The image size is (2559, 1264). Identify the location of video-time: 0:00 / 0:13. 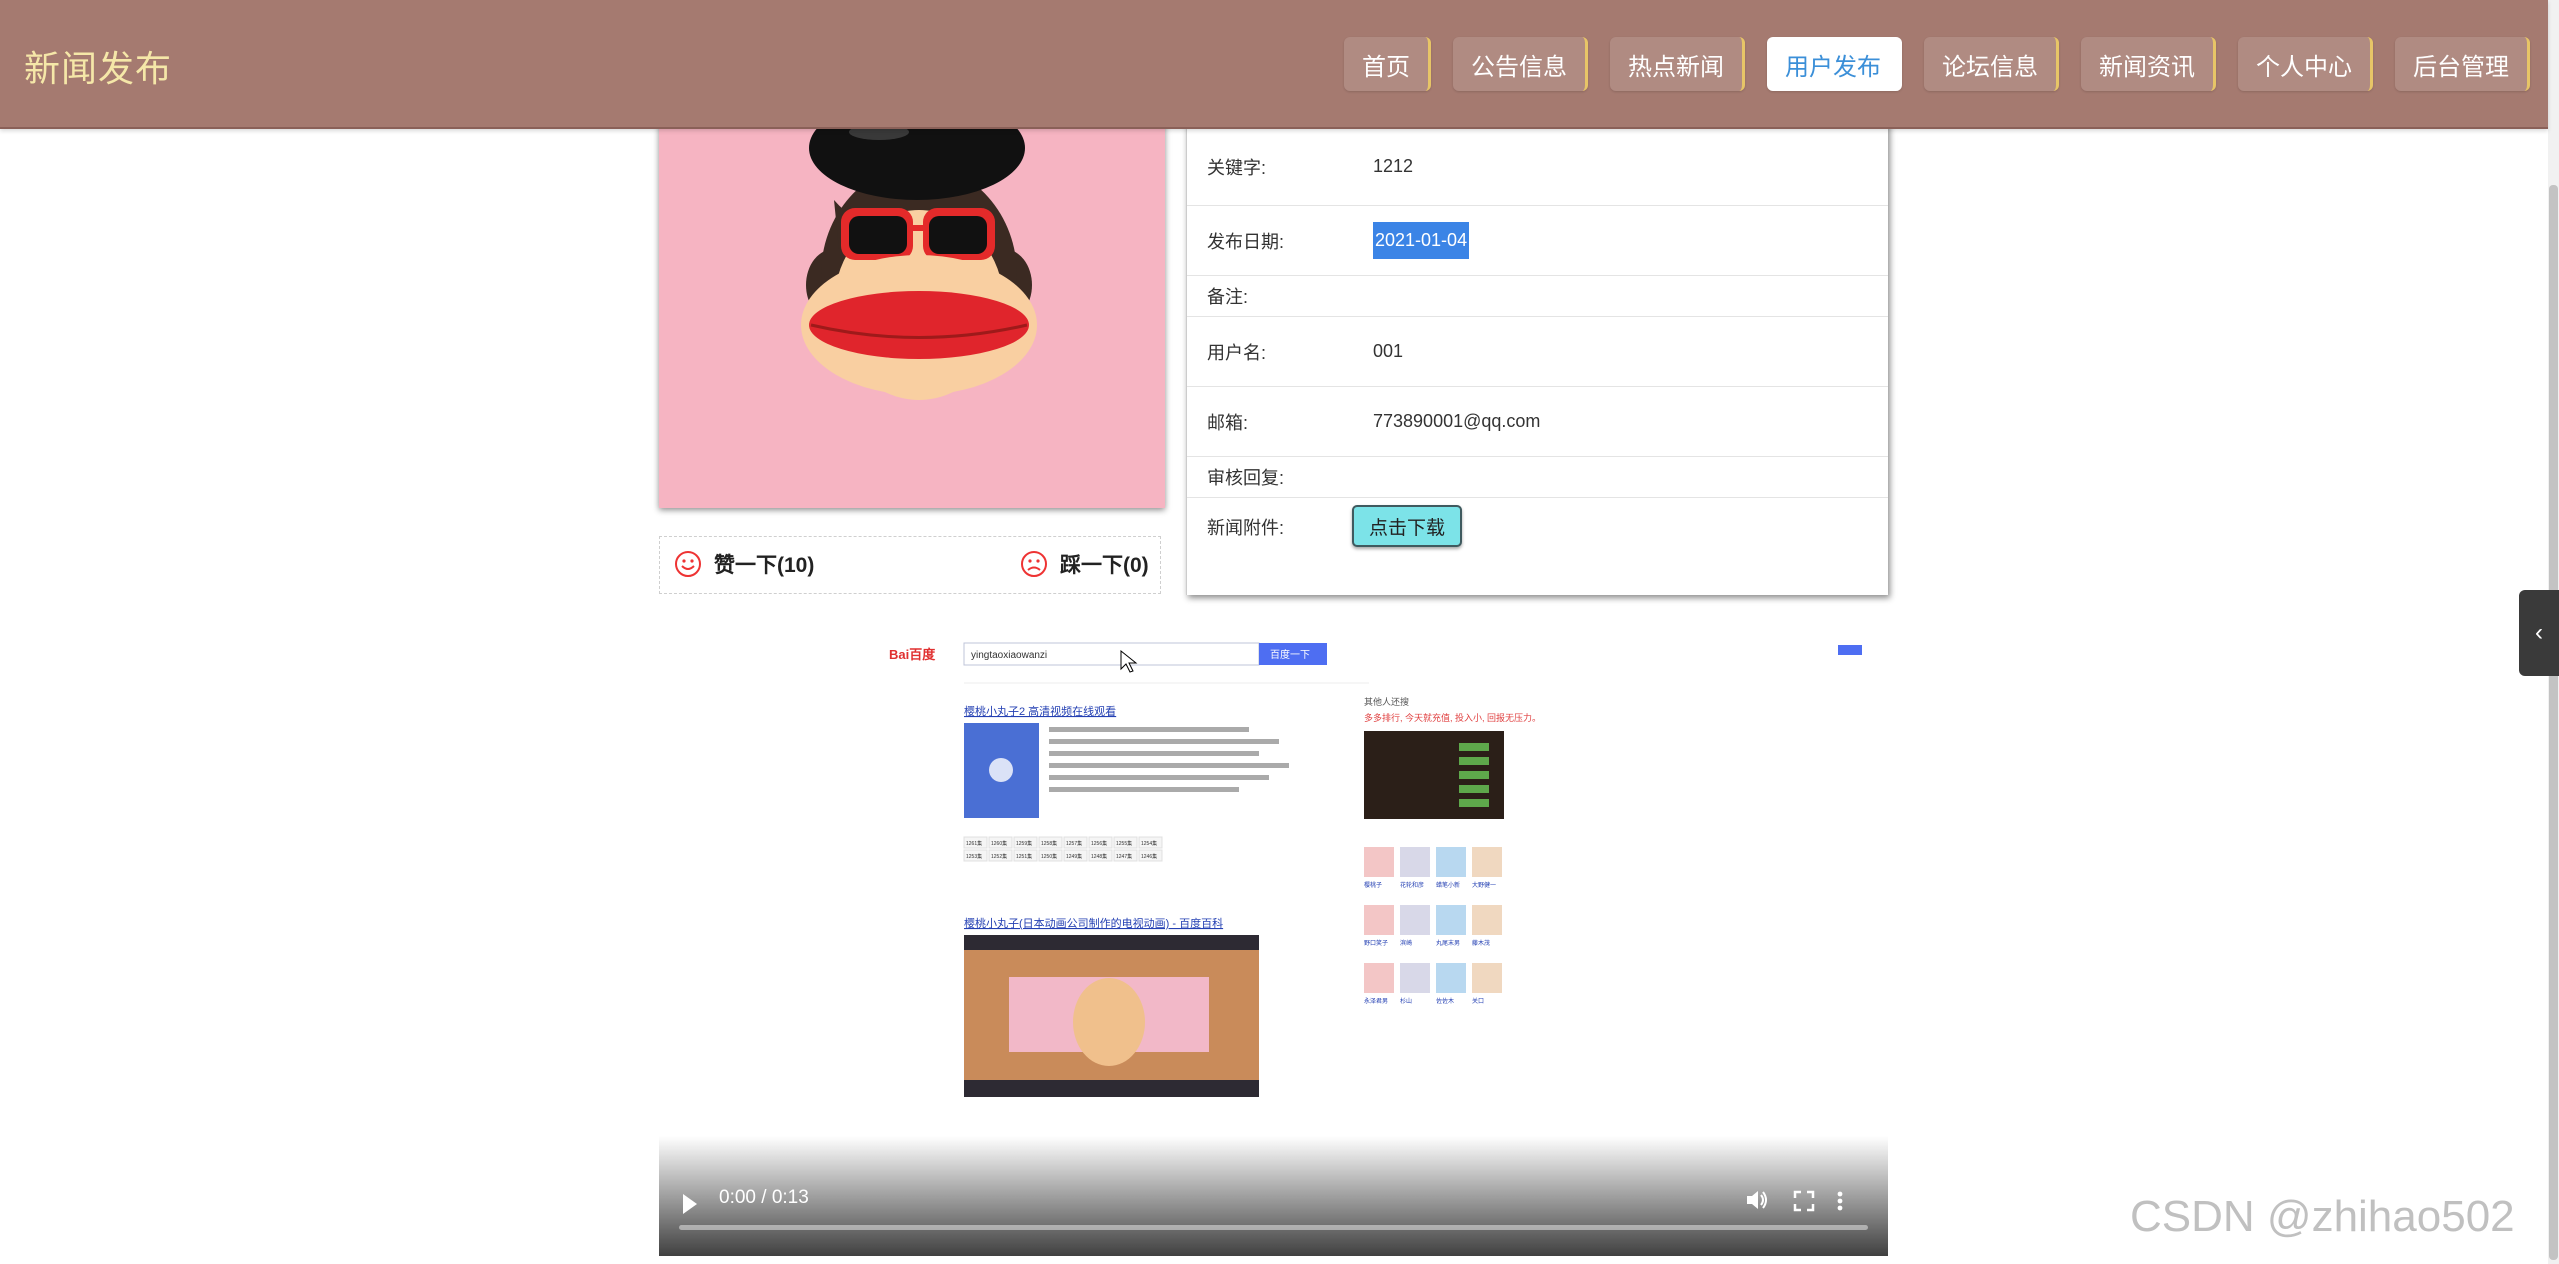
(764, 1197).